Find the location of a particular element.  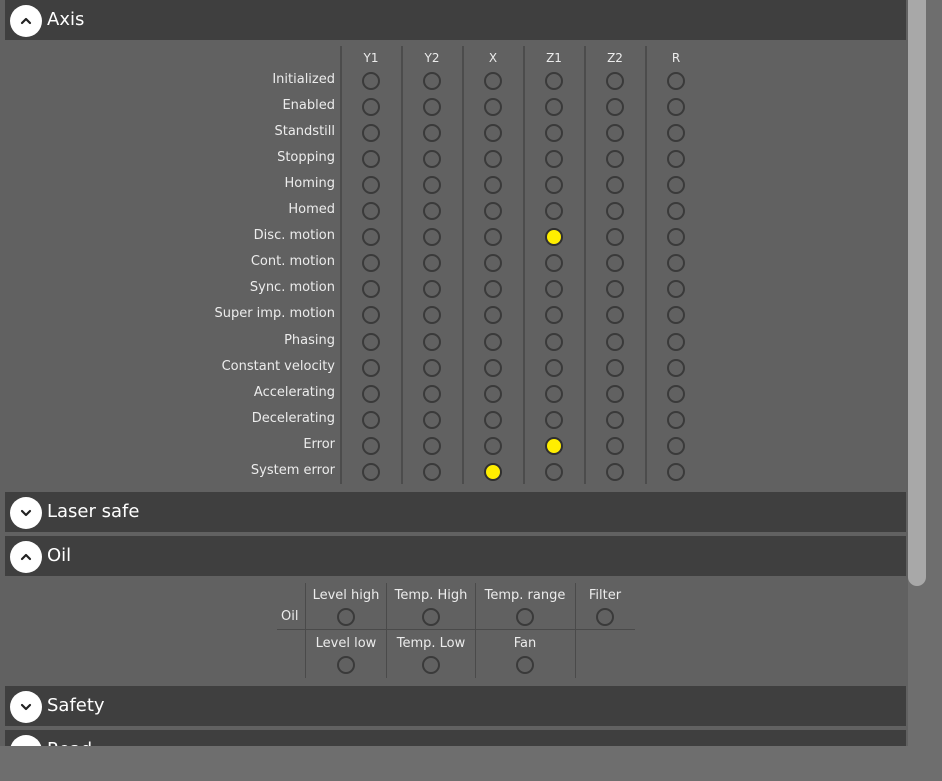

led-oil-temp-high is located at coordinates (431, 617).